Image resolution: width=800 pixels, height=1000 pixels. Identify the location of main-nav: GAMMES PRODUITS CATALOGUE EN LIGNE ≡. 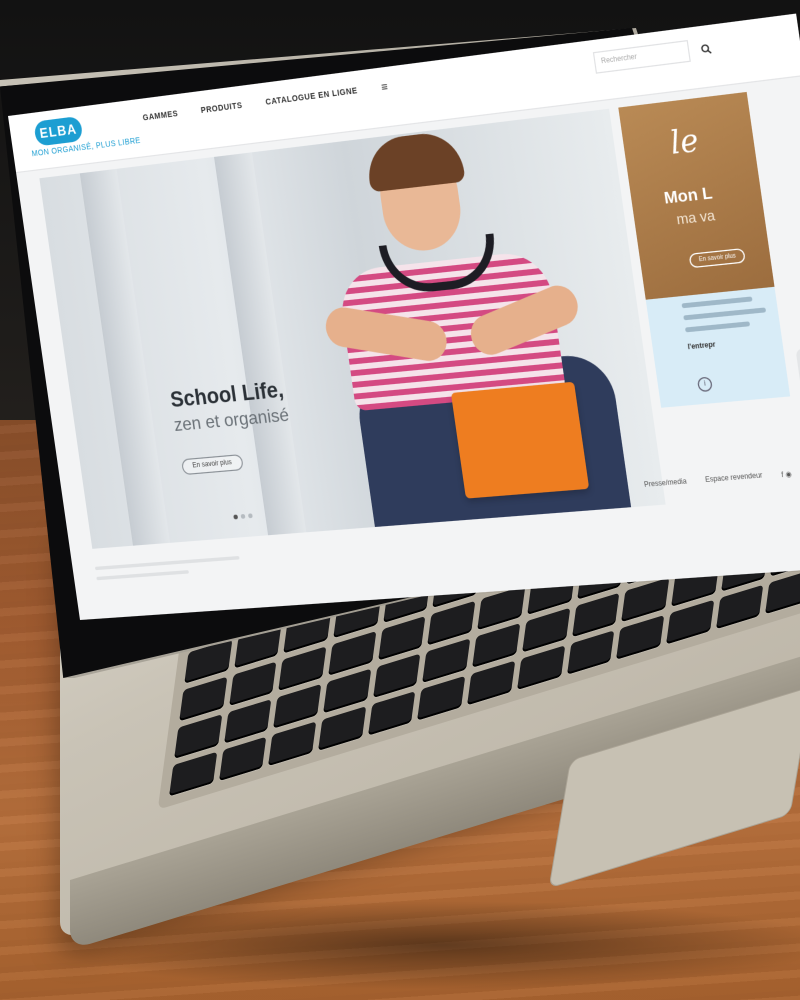
(265, 102).